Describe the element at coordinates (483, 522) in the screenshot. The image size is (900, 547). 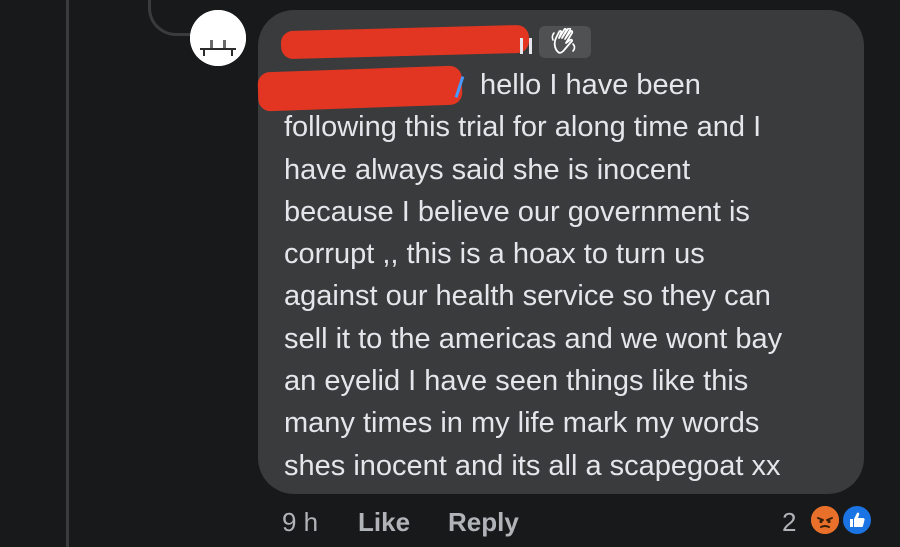
I see `reply-button: Reply` at that location.